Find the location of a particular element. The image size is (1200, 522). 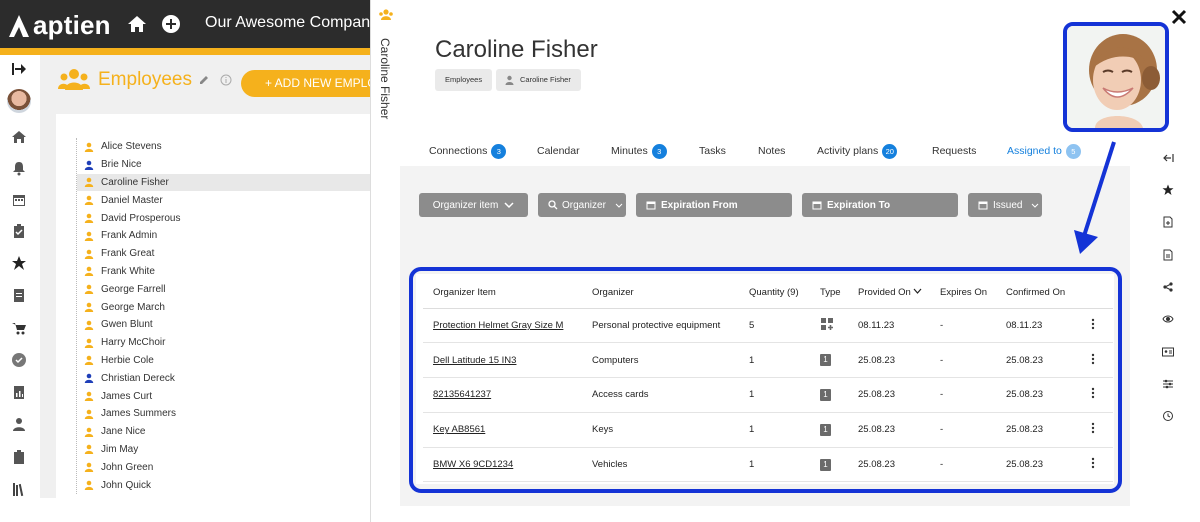

list-item: Alice Stevens is located at coordinates (223, 147).